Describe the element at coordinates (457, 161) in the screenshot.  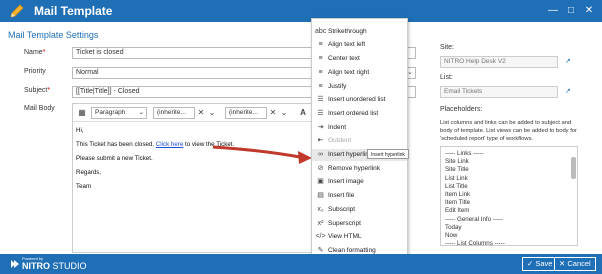
I see `placeholder-item: Site Link` at that location.